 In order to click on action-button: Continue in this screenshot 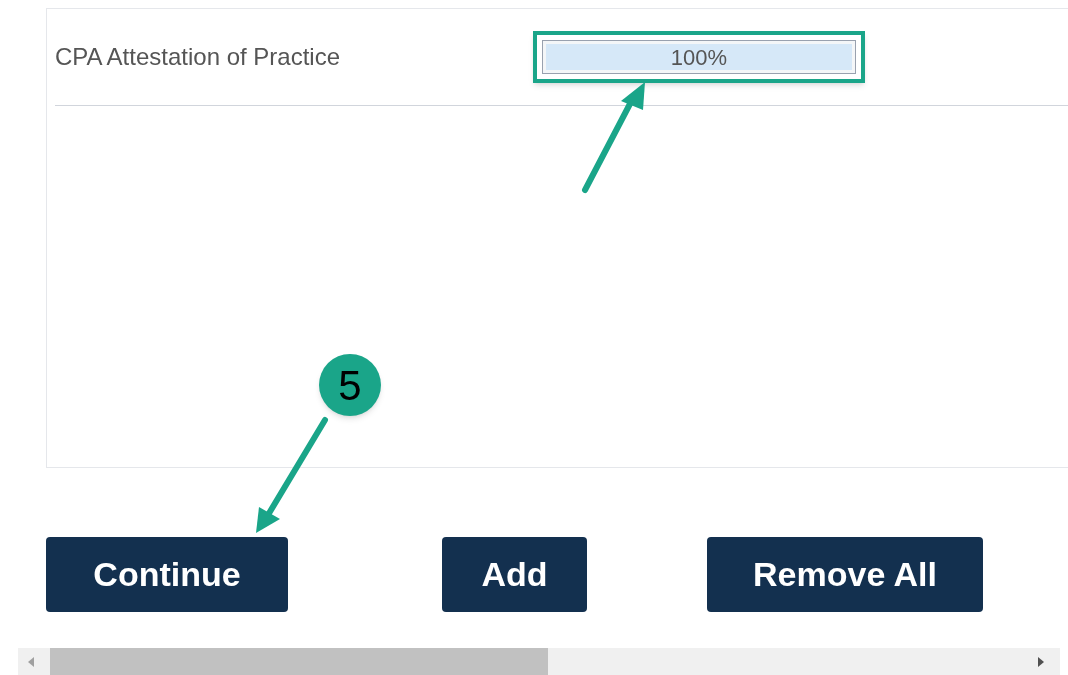, I will do `click(167, 574)`.